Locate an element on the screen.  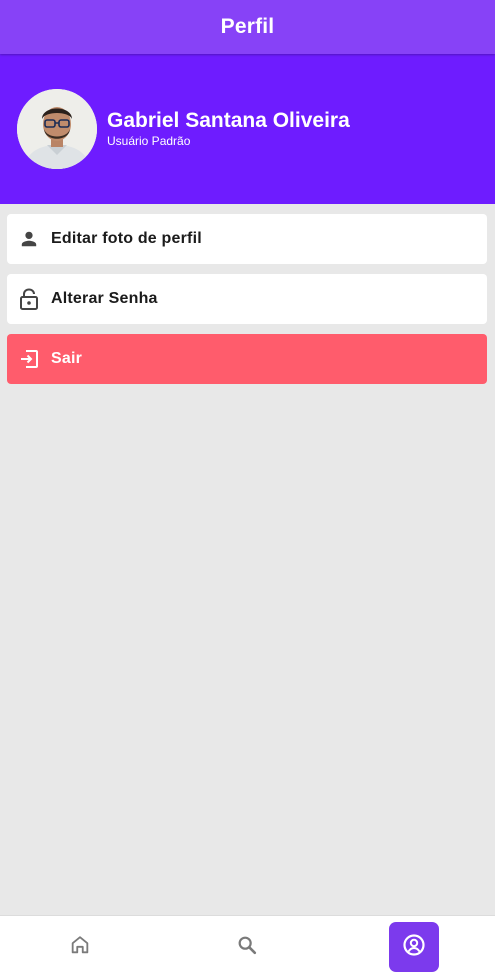
lock-open-icon is located at coordinates (29, 299).